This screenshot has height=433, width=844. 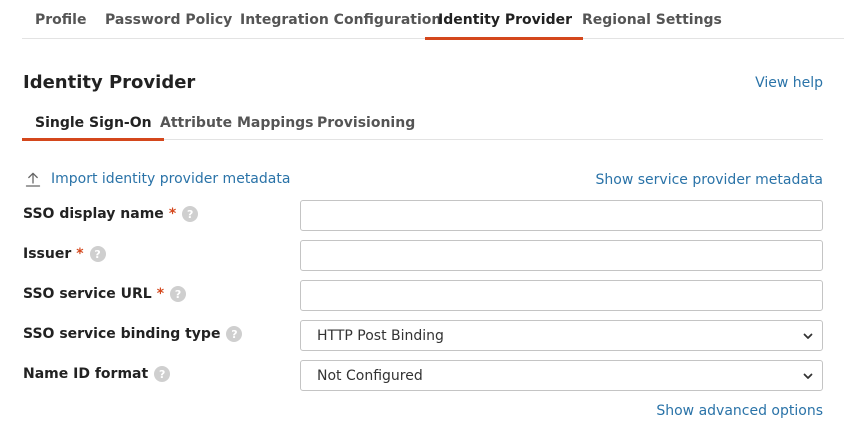 I want to click on issuer-input, so click(x=561, y=255).